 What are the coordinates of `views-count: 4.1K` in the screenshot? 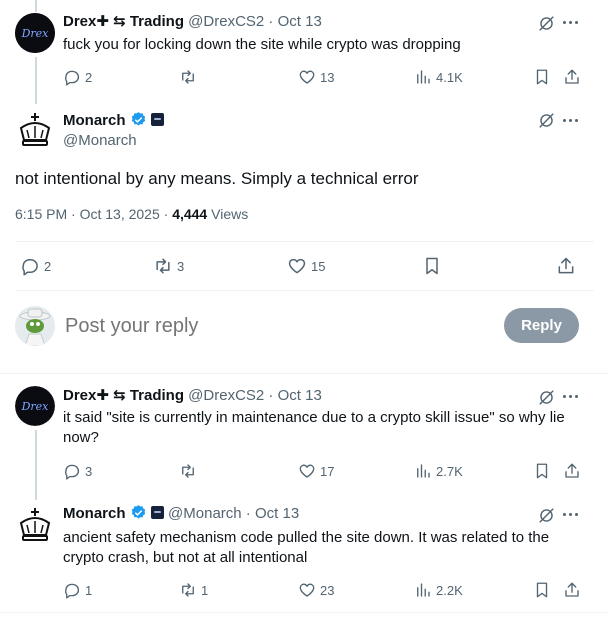 It's located at (449, 77).